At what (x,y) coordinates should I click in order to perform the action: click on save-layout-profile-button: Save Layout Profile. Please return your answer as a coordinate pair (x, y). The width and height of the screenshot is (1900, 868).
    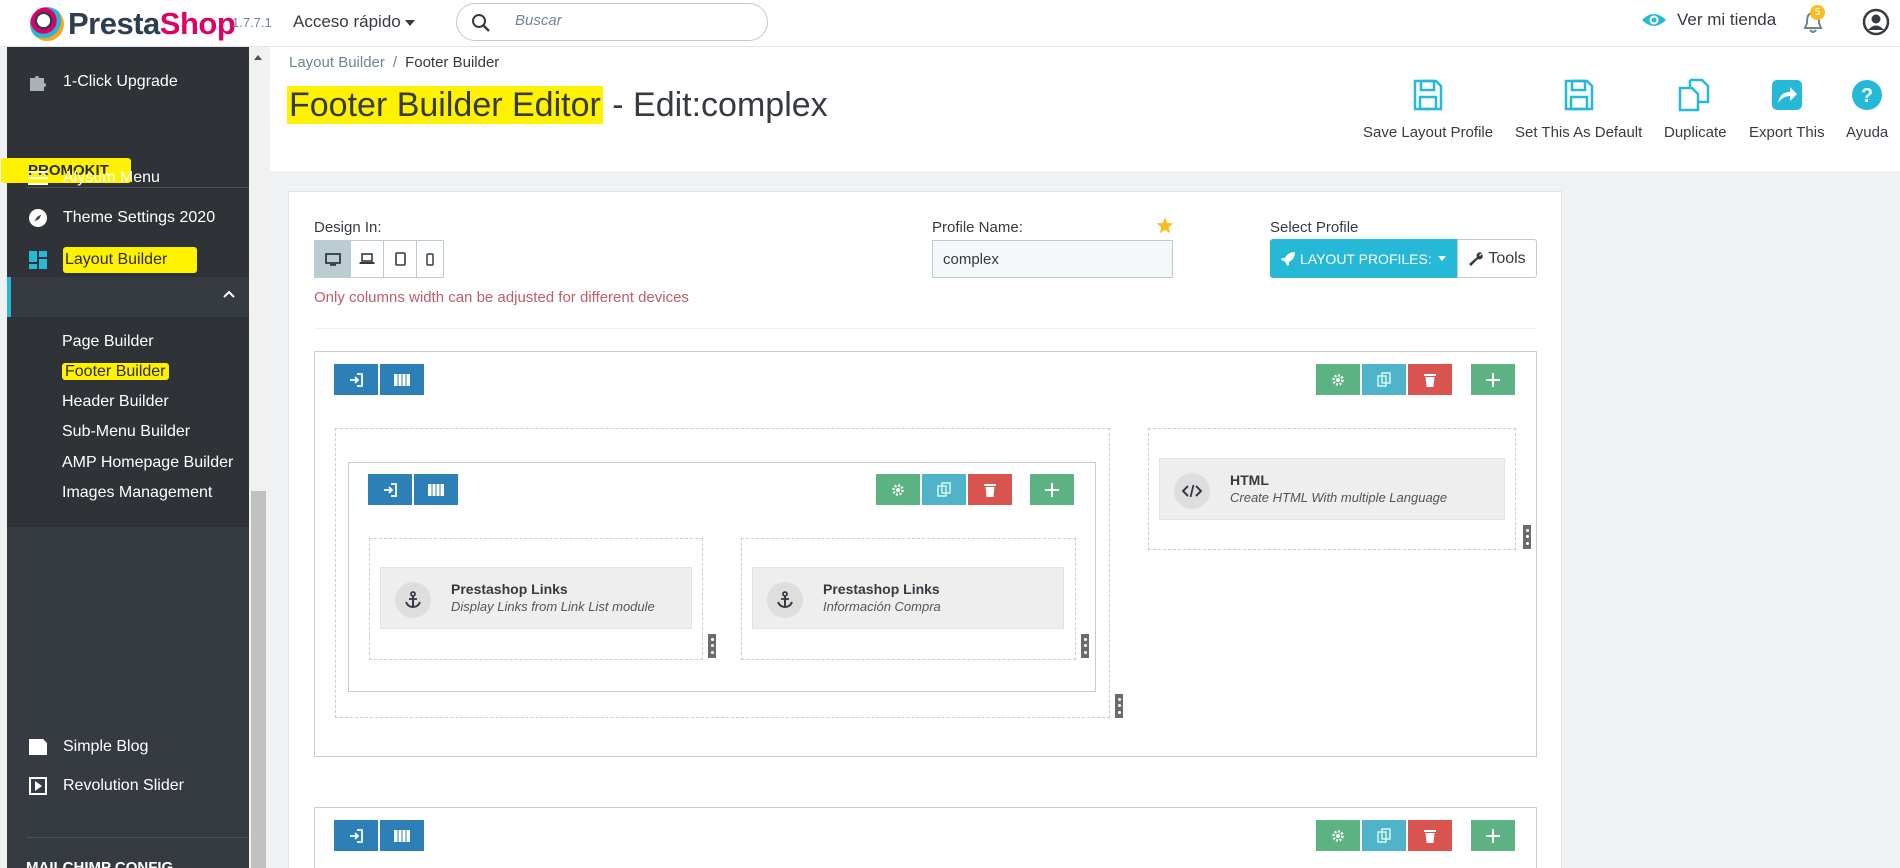
    Looking at the image, I should click on (1428, 108).